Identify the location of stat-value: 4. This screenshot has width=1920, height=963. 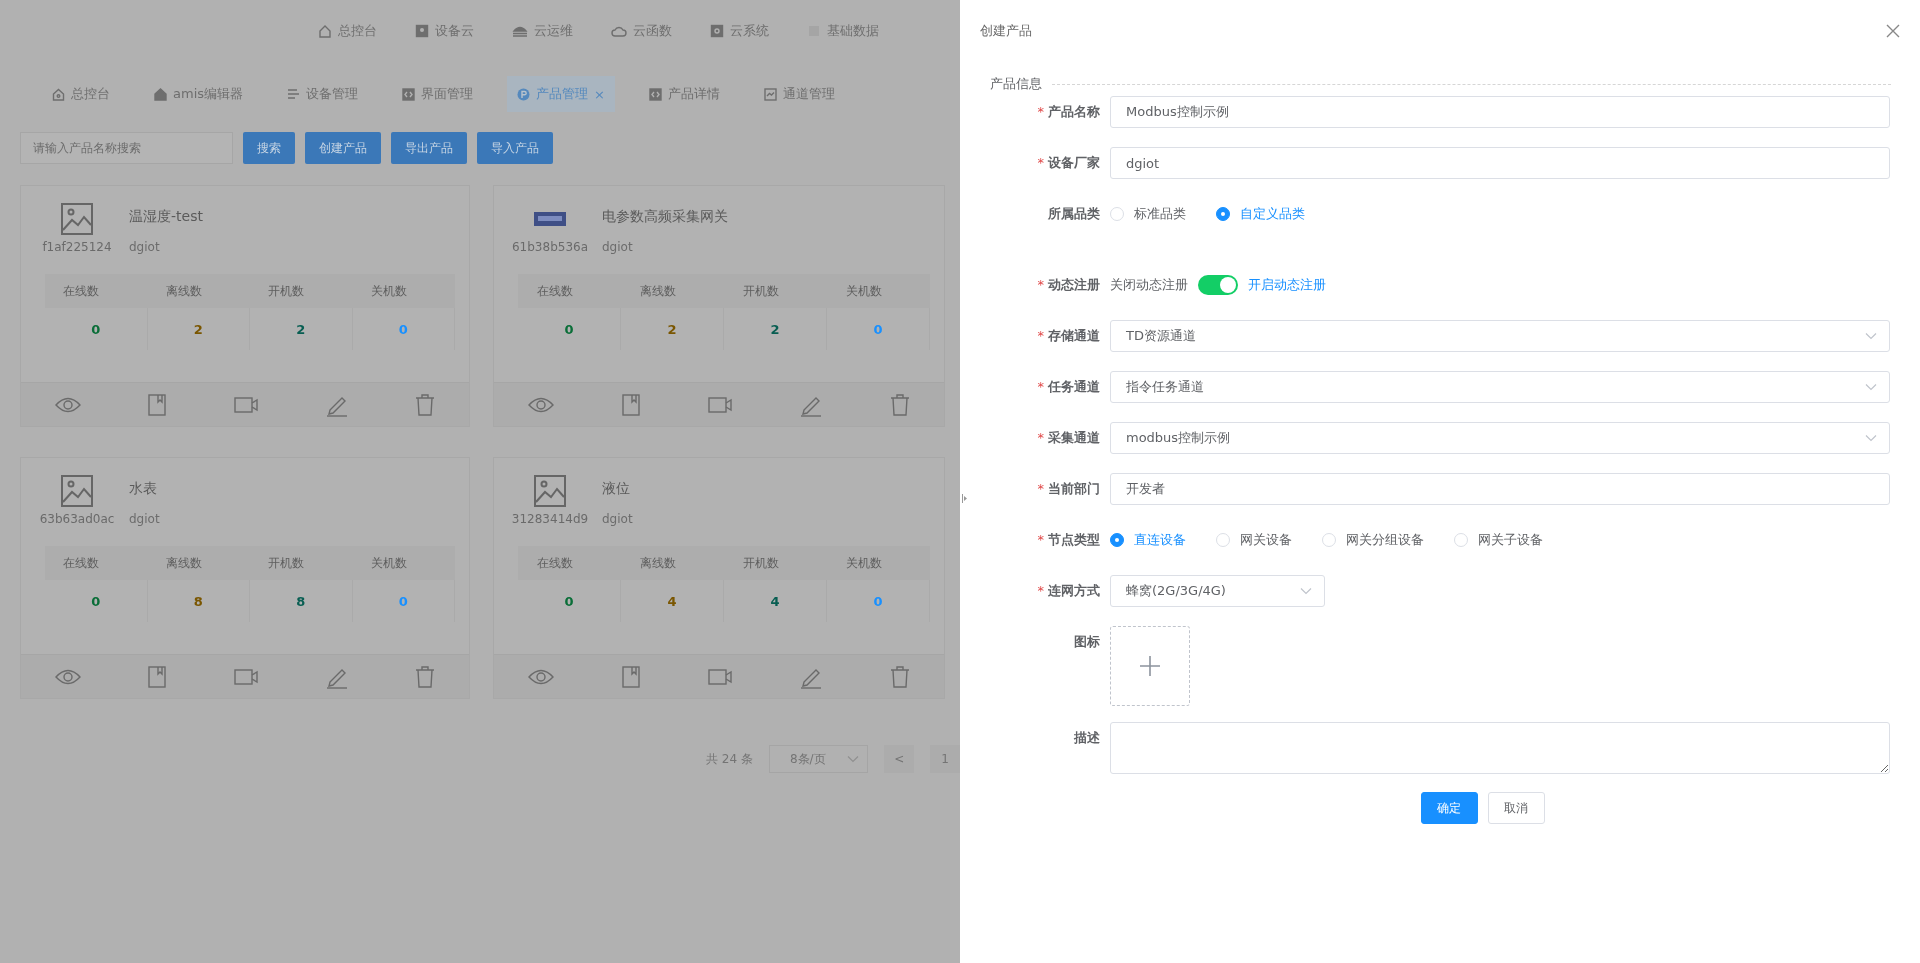
(672, 601).